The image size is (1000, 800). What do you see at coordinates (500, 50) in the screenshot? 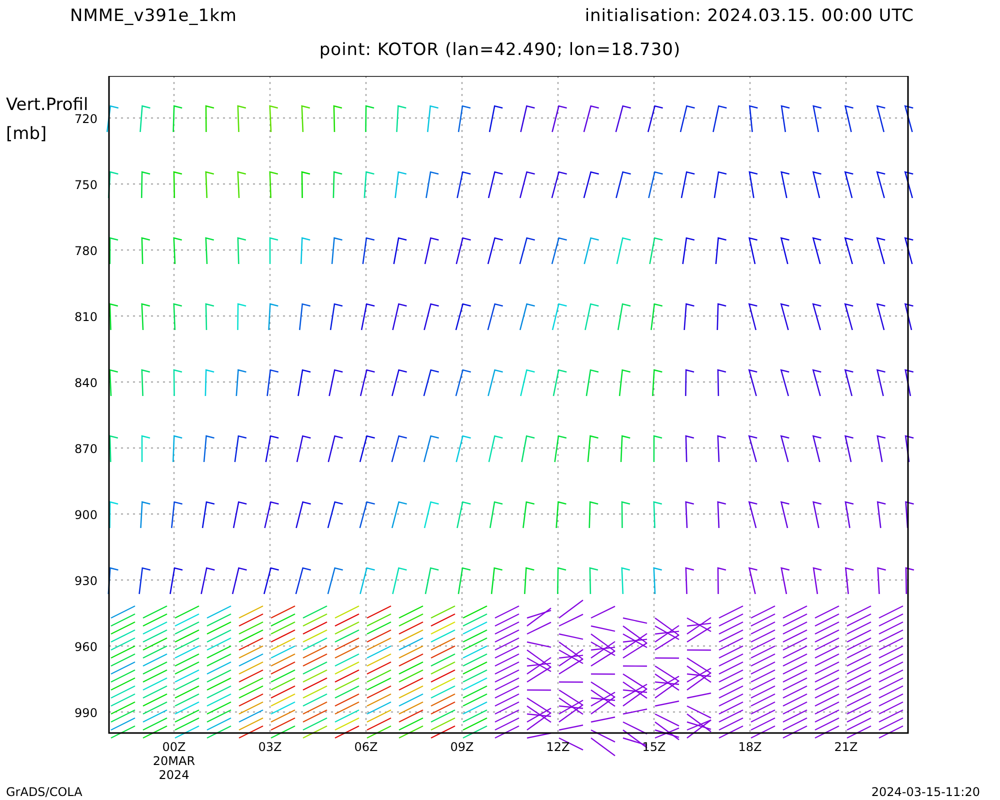
I see `point-location: point: KOTOR (lan=42.490; lon=18.730)` at bounding box center [500, 50].